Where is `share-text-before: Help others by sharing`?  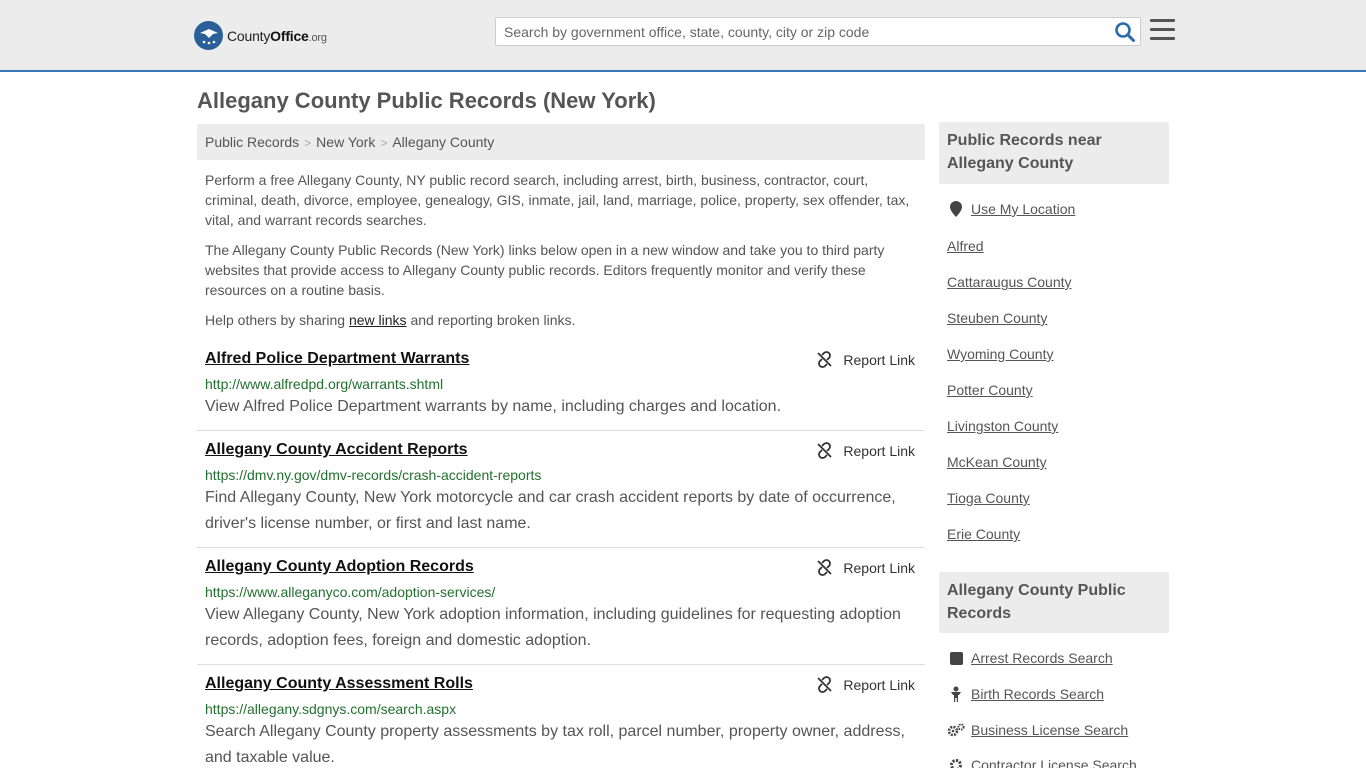 share-text-before: Help others by sharing is located at coordinates (277, 320).